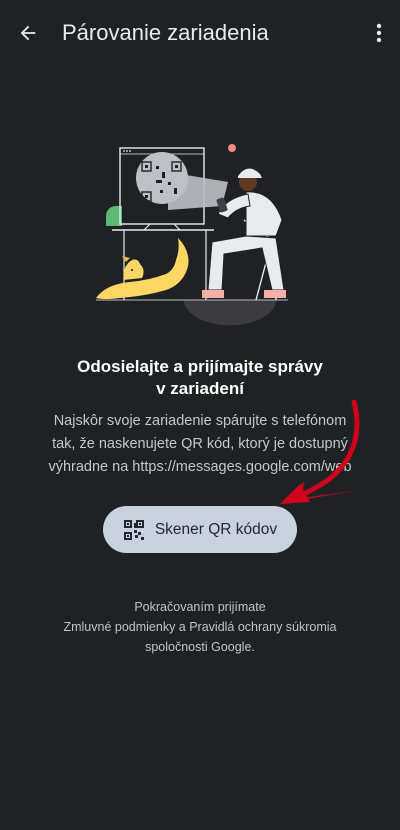 Image resolution: width=400 pixels, height=830 pixels. I want to click on pairing-illustration, so click(201, 230).